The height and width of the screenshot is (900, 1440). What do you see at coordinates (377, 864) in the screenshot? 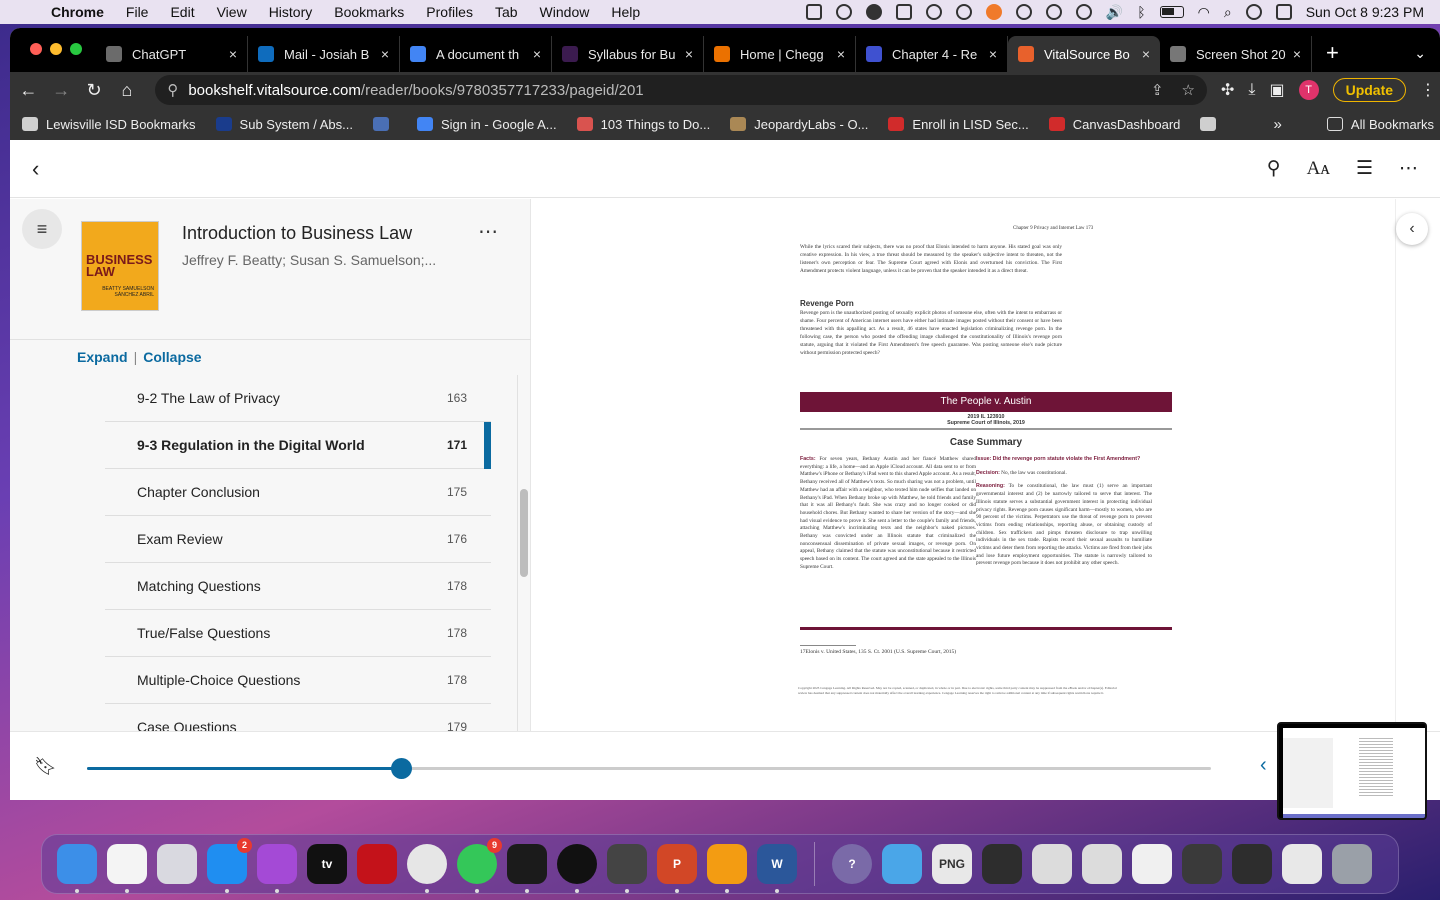
I see `acrobat-icon` at bounding box center [377, 864].